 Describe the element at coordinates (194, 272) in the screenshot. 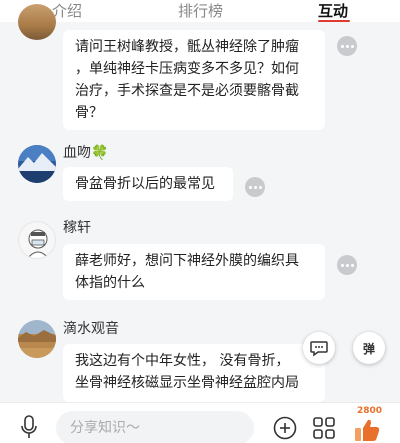

I see `message-bubble: 薛老师好，想问下神经外膜的编织具 体指的什么` at that location.